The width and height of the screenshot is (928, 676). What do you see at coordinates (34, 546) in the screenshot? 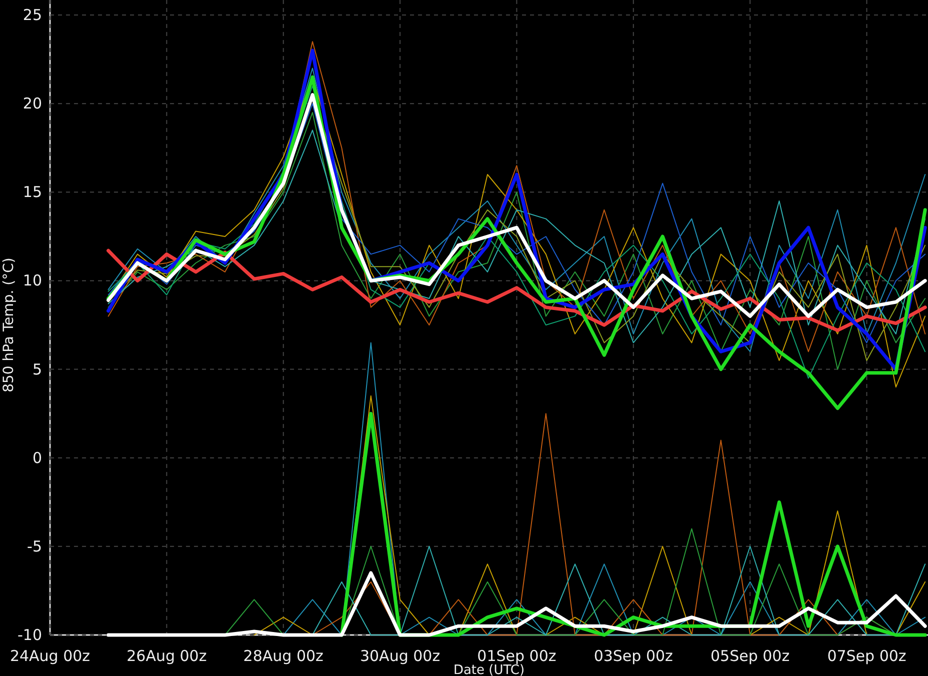
I see `y-tick-label: -5` at bounding box center [34, 546].